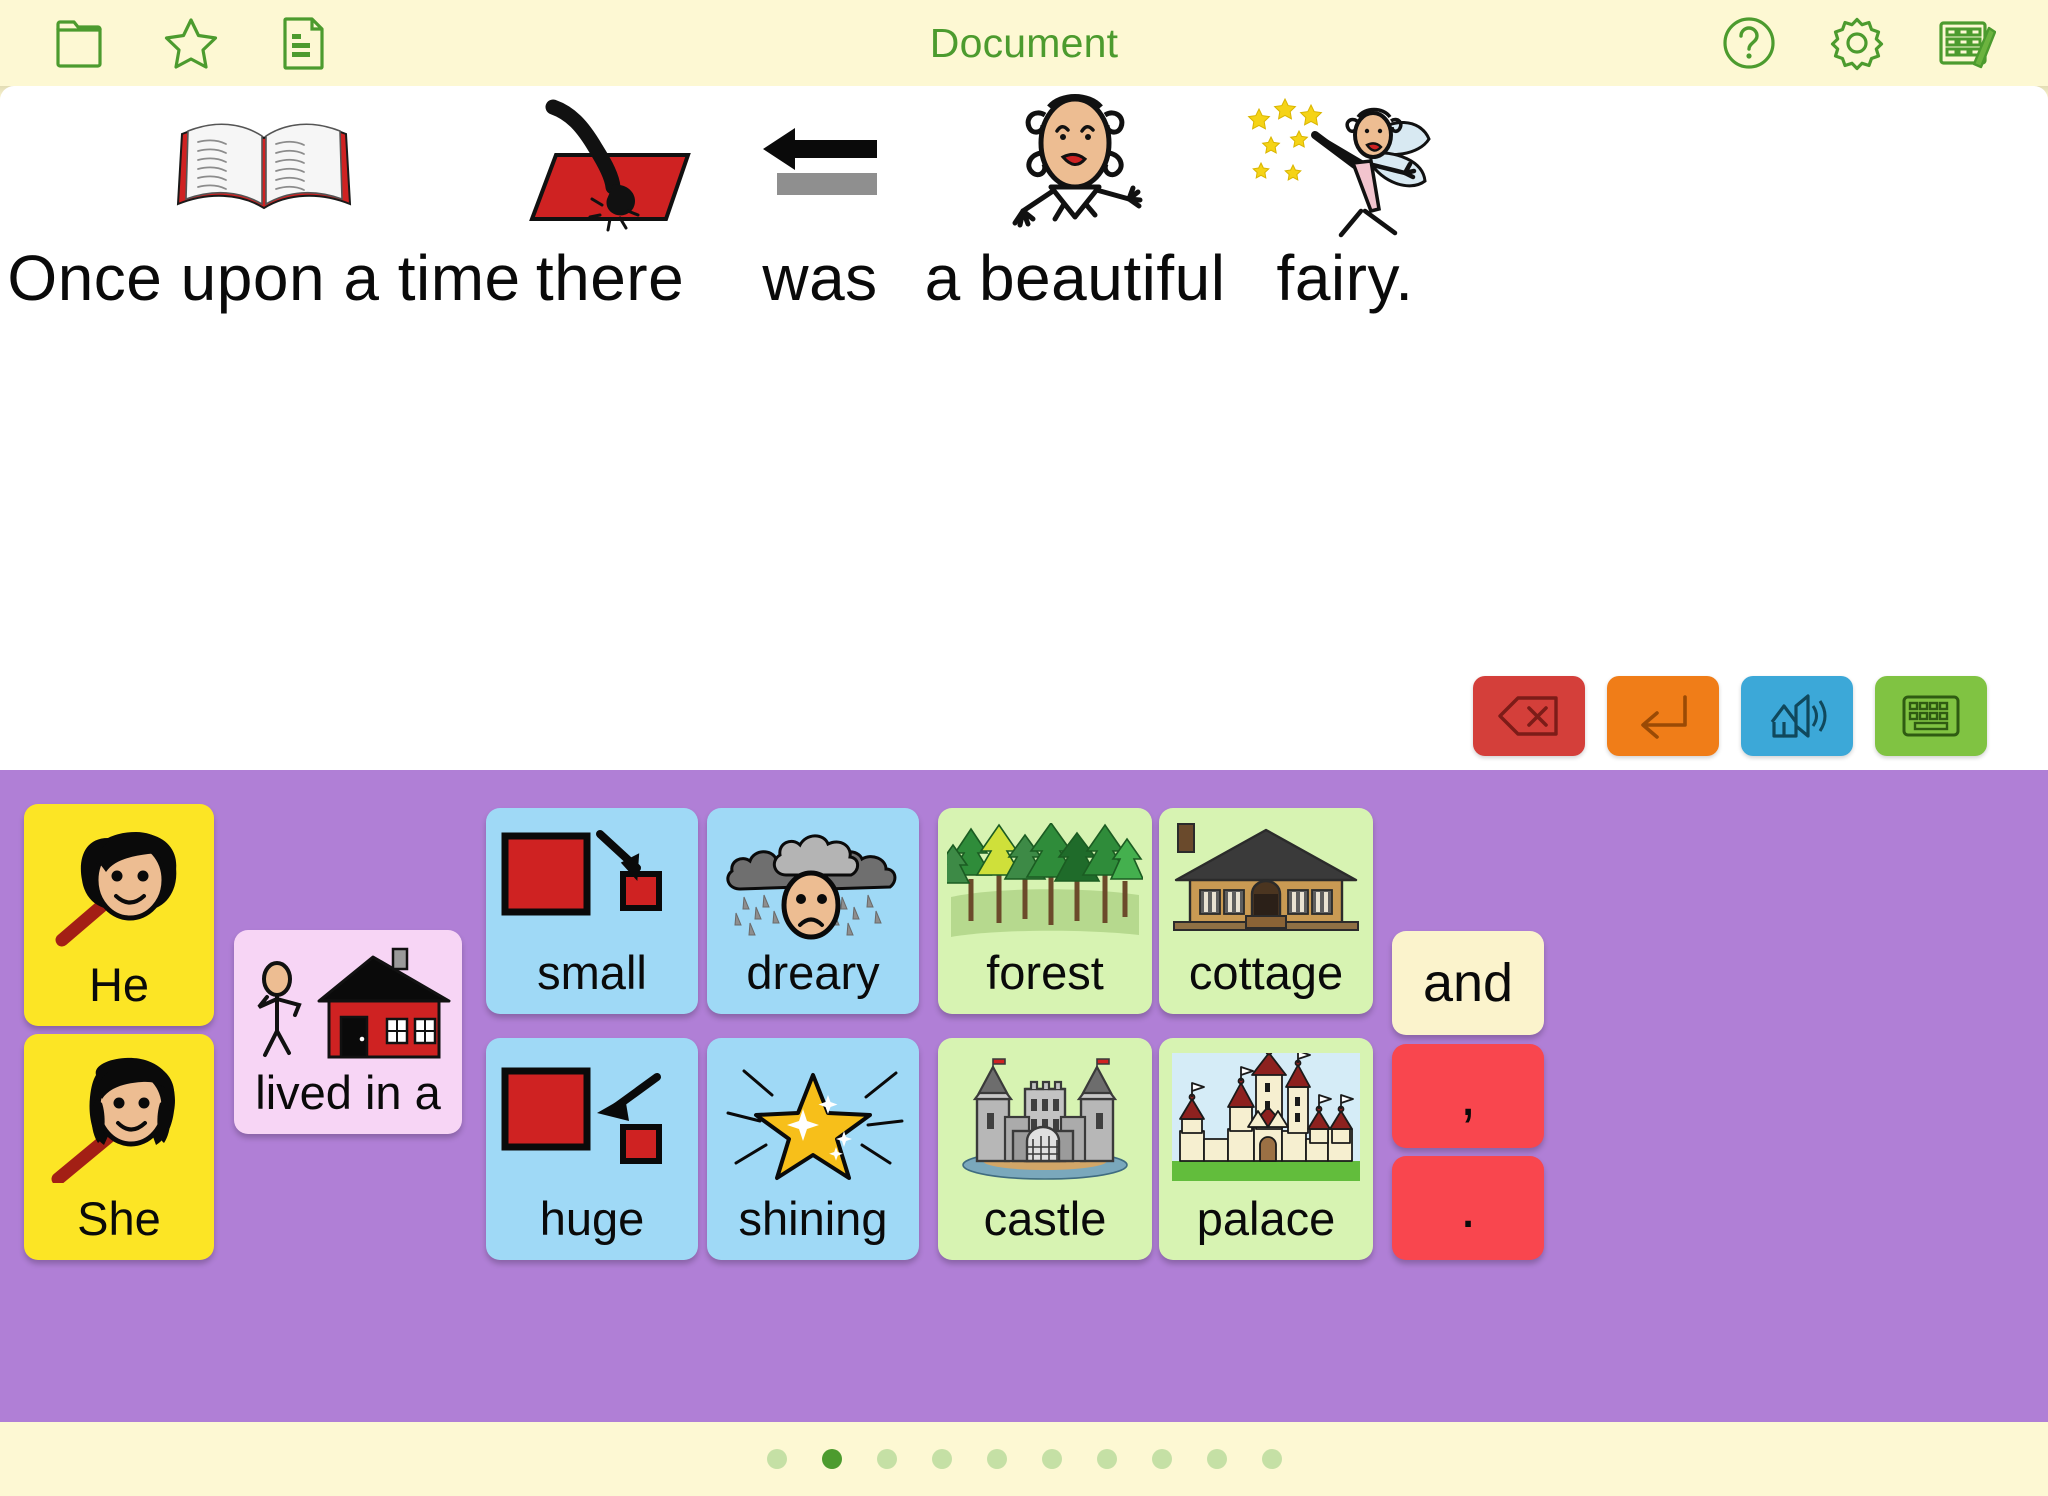  I want to click on document-word: Once upon a time, so click(263, 198).